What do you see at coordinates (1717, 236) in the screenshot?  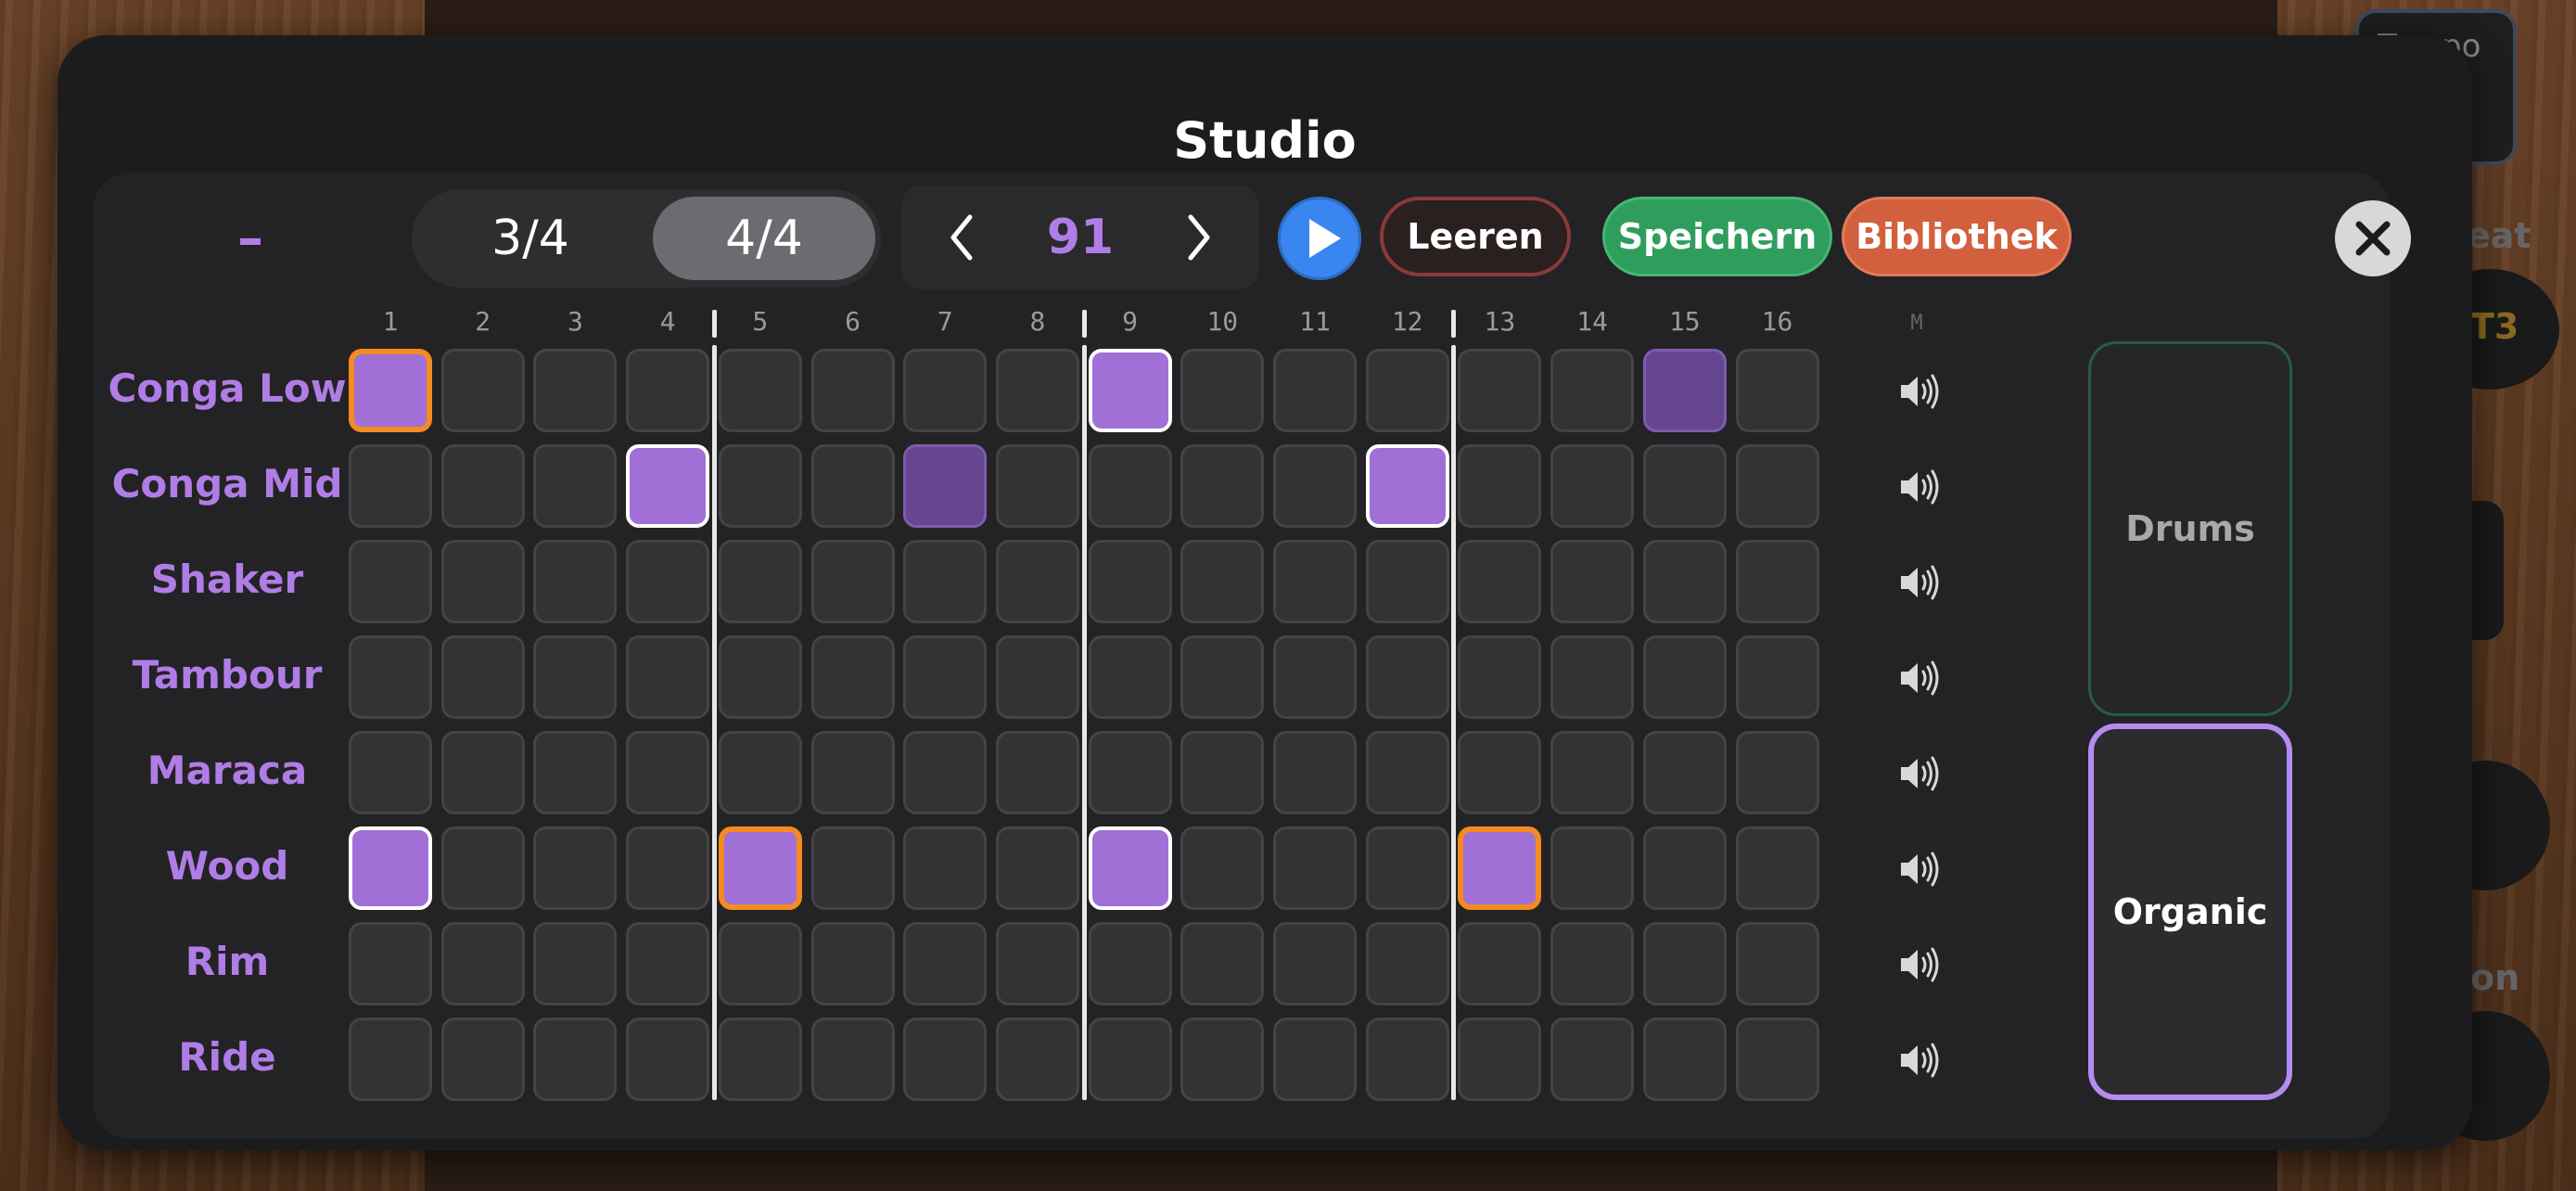 I see `save-button: Speichern` at bounding box center [1717, 236].